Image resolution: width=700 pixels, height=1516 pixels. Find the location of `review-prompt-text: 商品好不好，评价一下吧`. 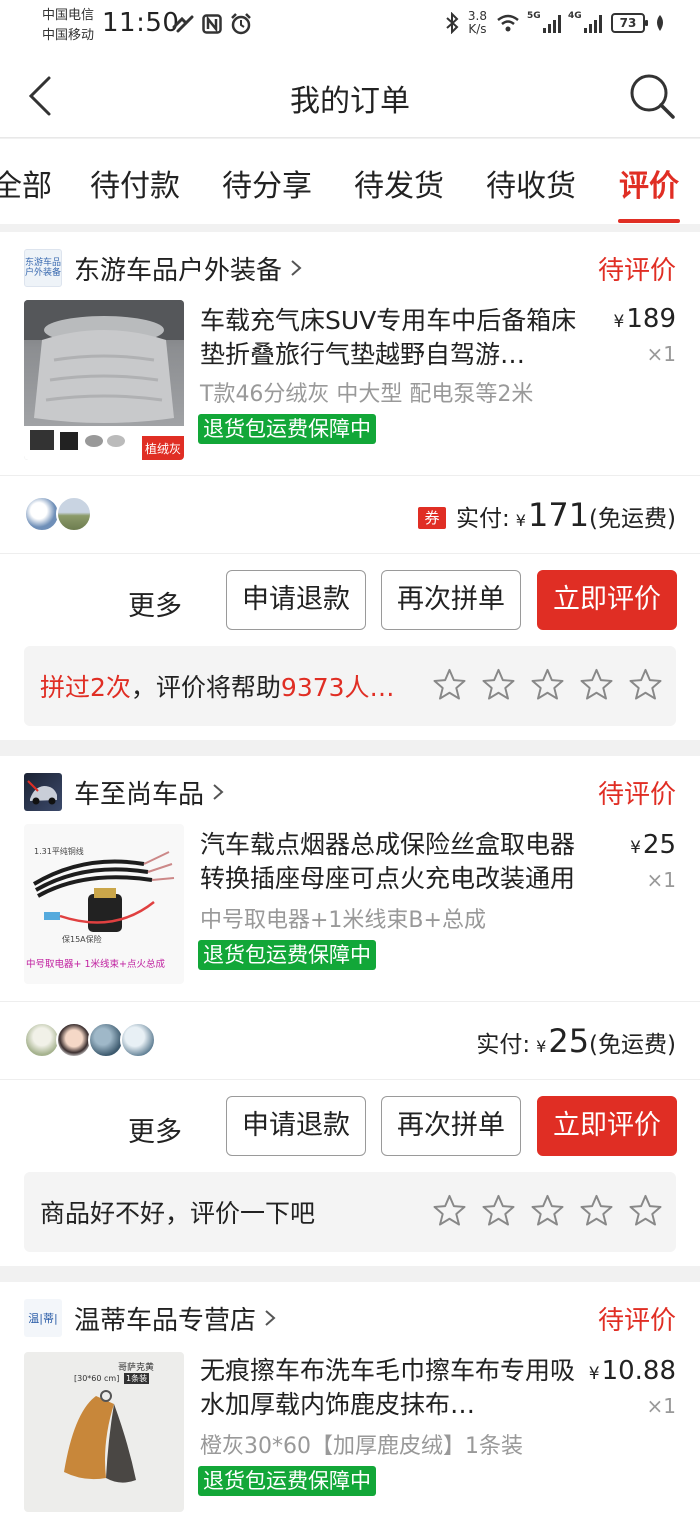

review-prompt-text: 商品好不好，评价一下吧 is located at coordinates (178, 1213).